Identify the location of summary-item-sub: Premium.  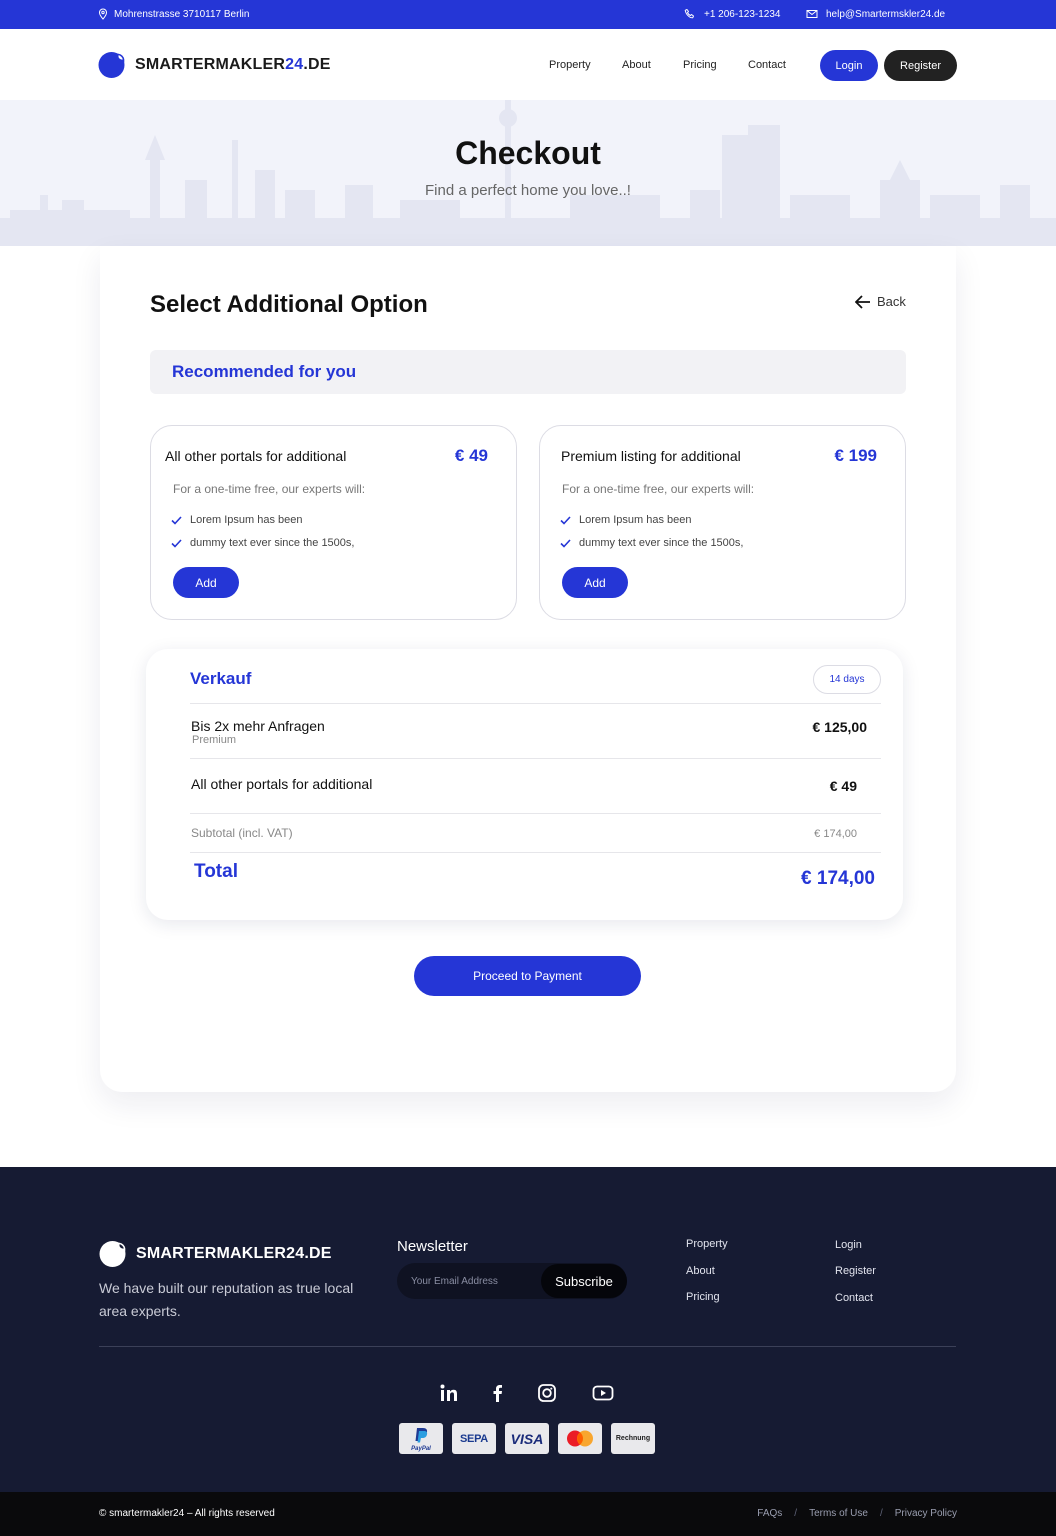
(214, 740).